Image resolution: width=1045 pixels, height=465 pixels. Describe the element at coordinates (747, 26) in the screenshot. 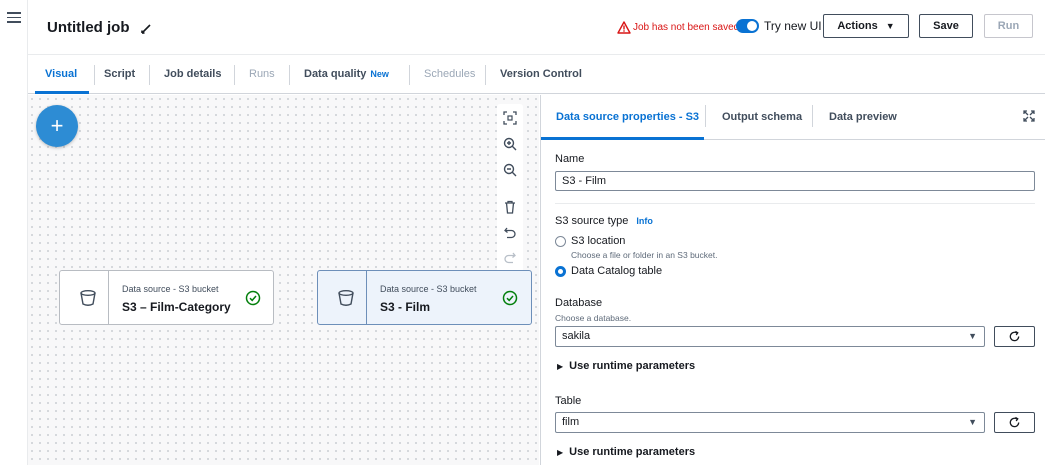

I see `try-new-ui-toggle` at that location.